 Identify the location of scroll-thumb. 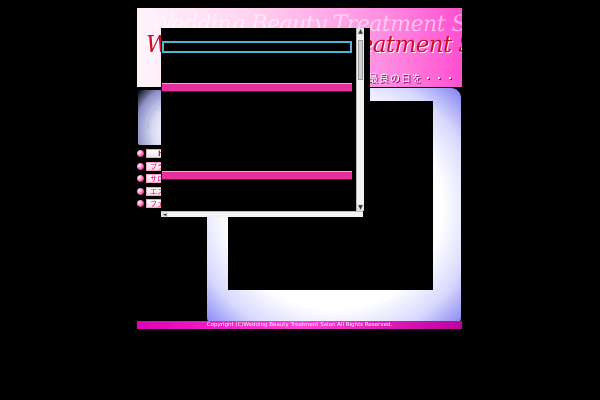
(360, 60).